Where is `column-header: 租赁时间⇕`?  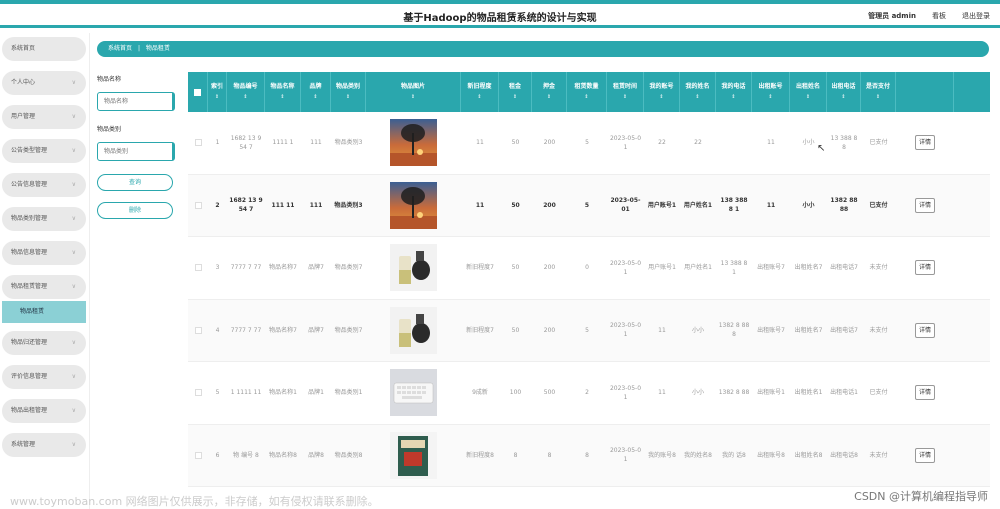
column-header: 租赁时间⇕ is located at coordinates (625, 92).